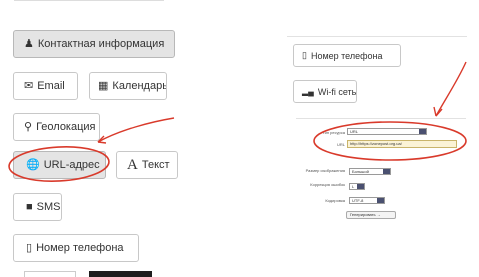  I want to click on form-highlight-circle, so click(390, 141).